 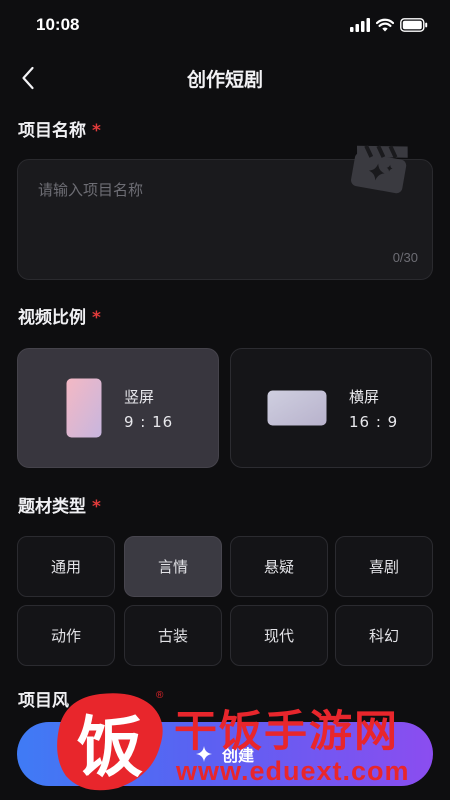 What do you see at coordinates (279, 566) in the screenshot?
I see `genre-tag-suspense: 悬疑` at bounding box center [279, 566].